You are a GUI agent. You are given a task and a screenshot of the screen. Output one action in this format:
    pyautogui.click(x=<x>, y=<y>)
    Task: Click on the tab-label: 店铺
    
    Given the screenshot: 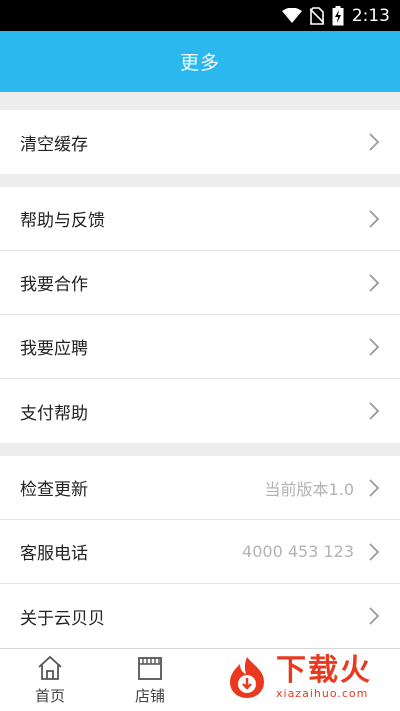 What is the action you would take?
    pyautogui.click(x=149, y=696)
    